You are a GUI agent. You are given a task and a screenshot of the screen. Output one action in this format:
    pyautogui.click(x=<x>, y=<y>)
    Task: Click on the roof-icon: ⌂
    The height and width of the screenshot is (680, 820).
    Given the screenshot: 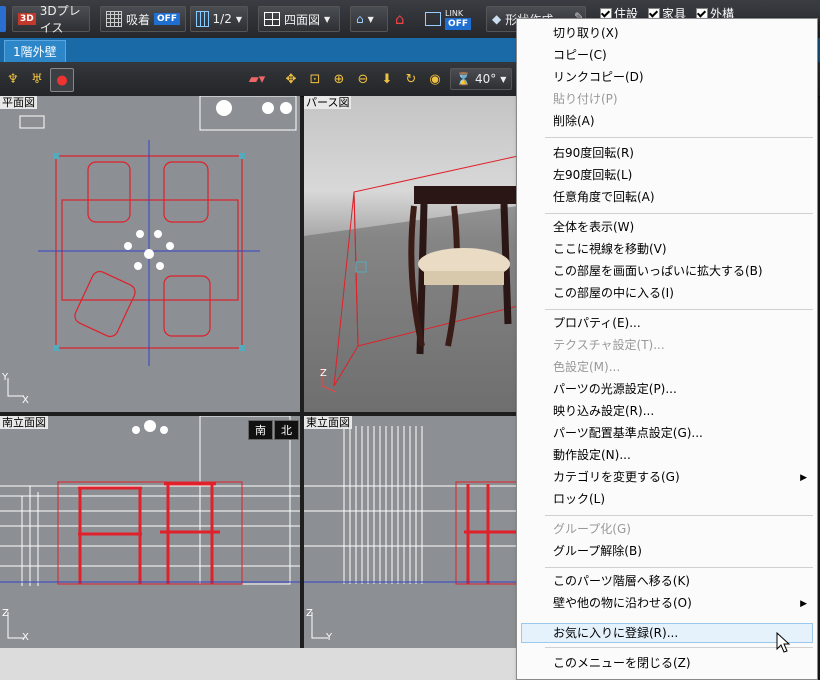 What is the action you would take?
    pyautogui.click(x=400, y=19)
    